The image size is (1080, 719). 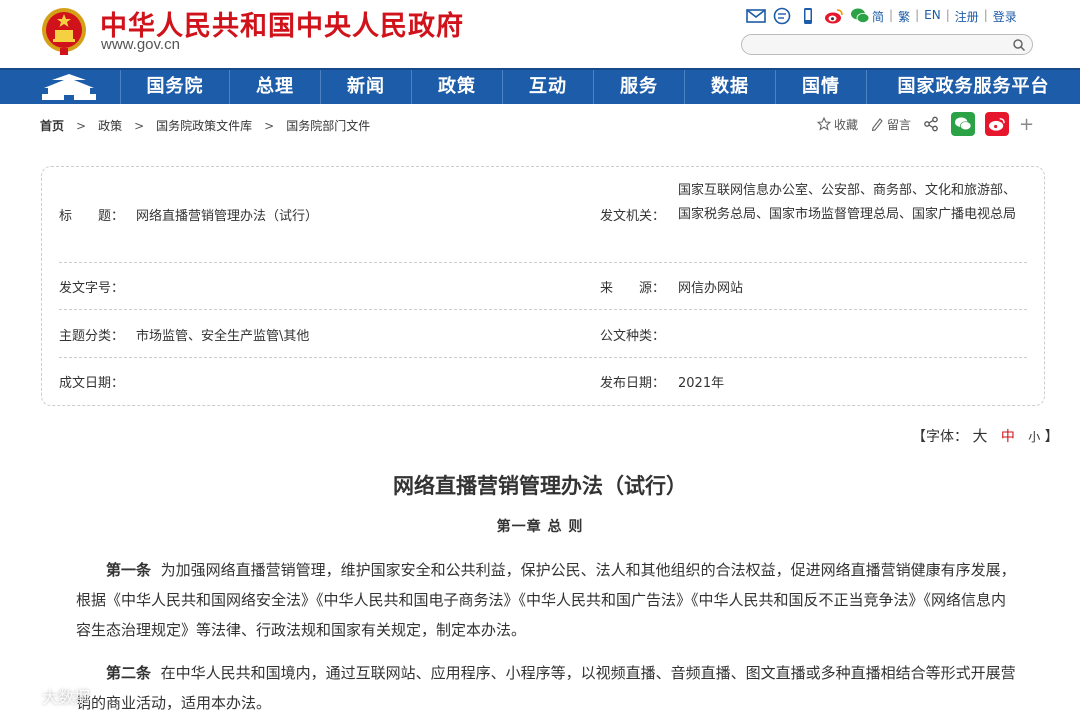 What do you see at coordinates (701, 383) in the screenshot?
I see `publish-date-value: 2021年` at bounding box center [701, 383].